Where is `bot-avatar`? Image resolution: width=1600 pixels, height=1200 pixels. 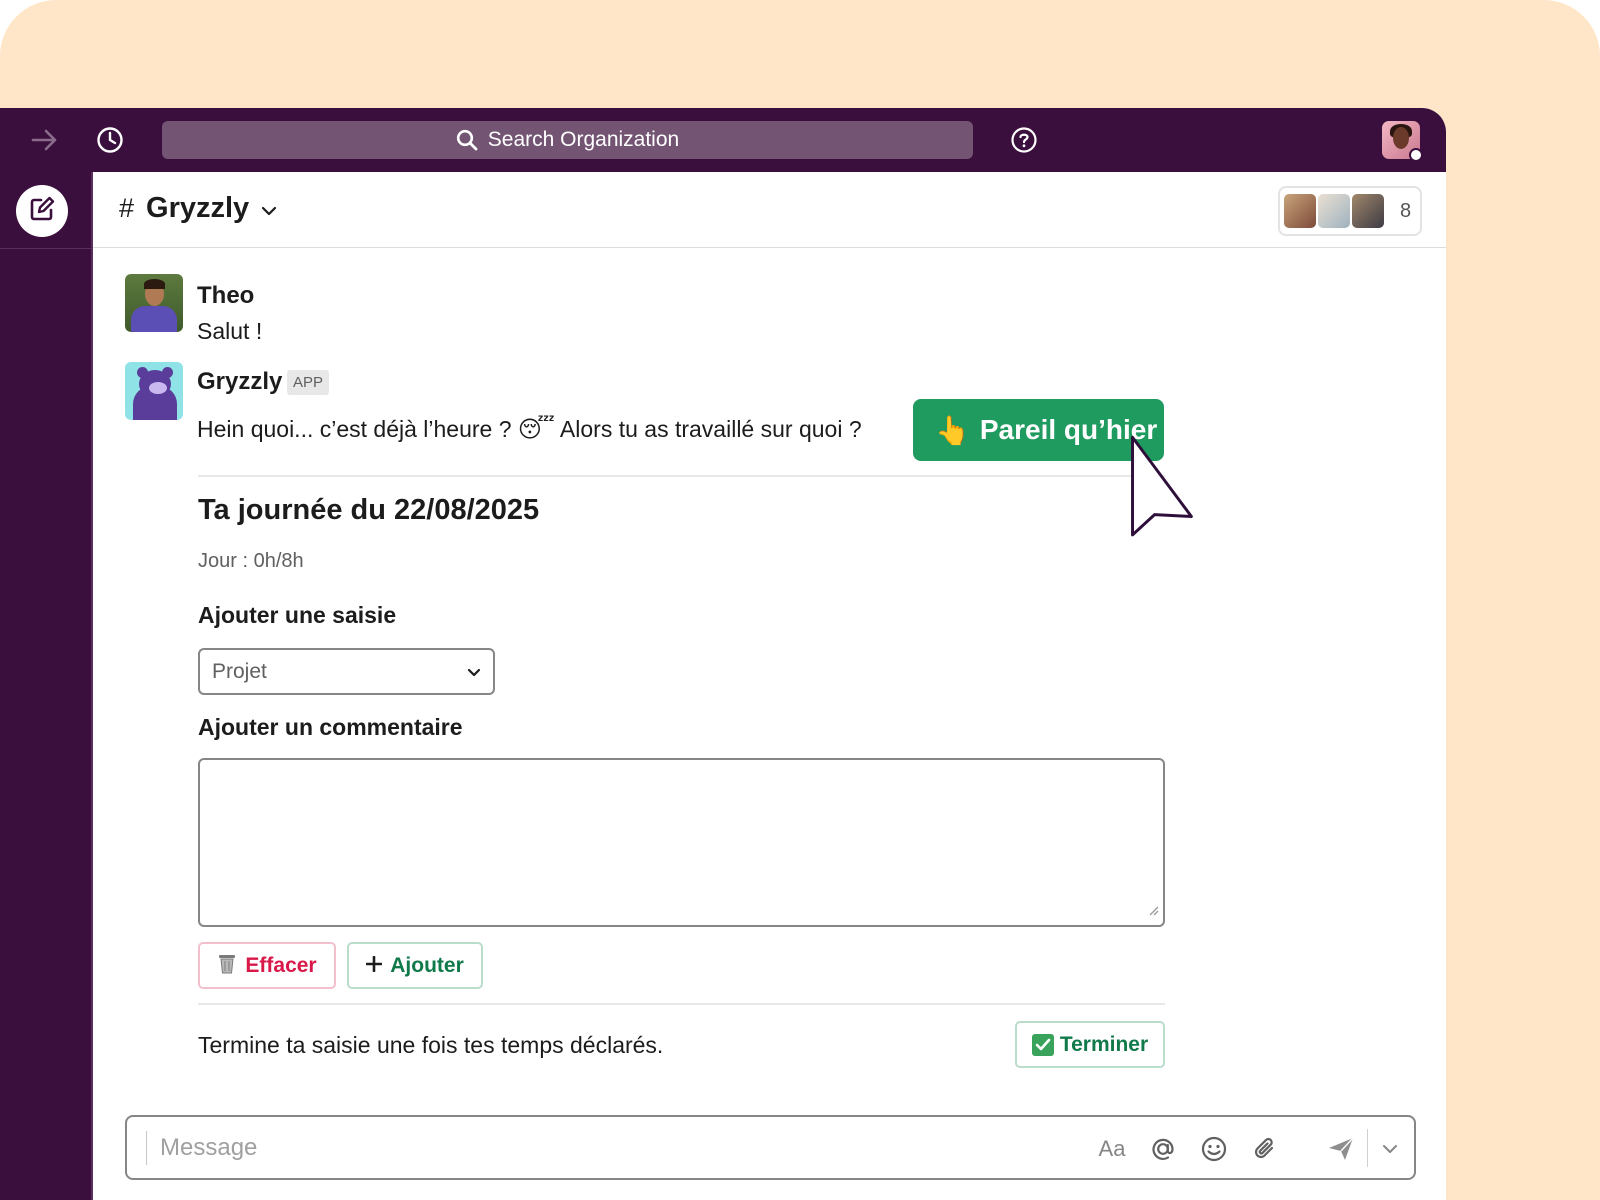 bot-avatar is located at coordinates (154, 391).